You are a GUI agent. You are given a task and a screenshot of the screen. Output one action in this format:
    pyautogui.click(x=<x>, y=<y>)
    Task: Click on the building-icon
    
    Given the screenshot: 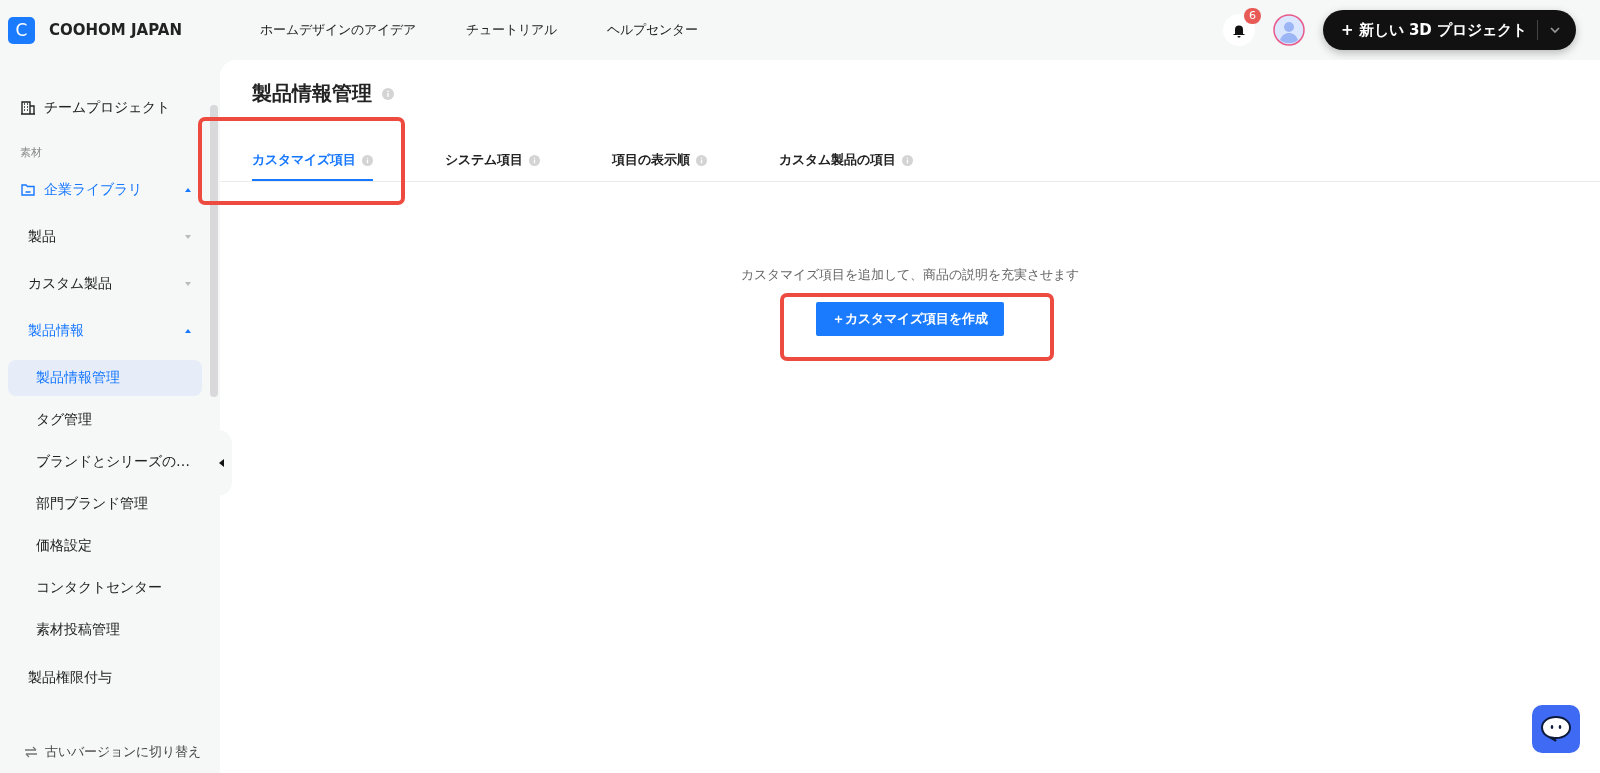 What is the action you would take?
    pyautogui.click(x=28, y=107)
    